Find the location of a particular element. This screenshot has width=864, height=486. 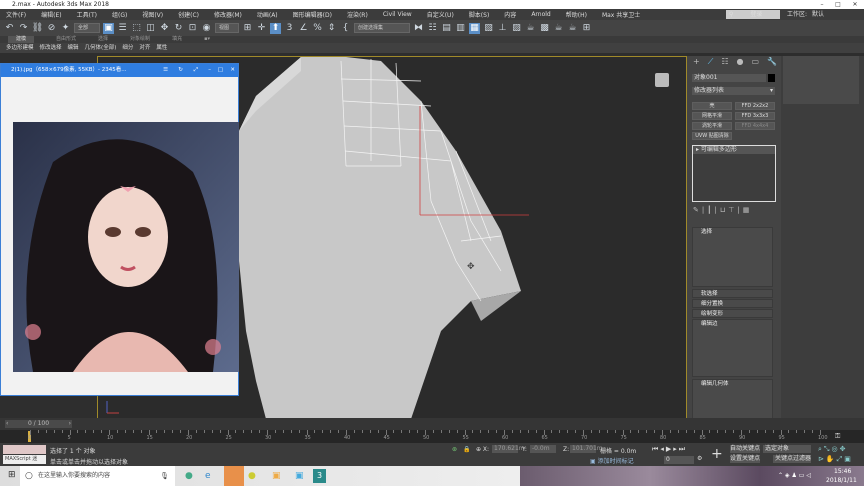

utilities-tab-icon: 🔧 is located at coordinates (772, 62).